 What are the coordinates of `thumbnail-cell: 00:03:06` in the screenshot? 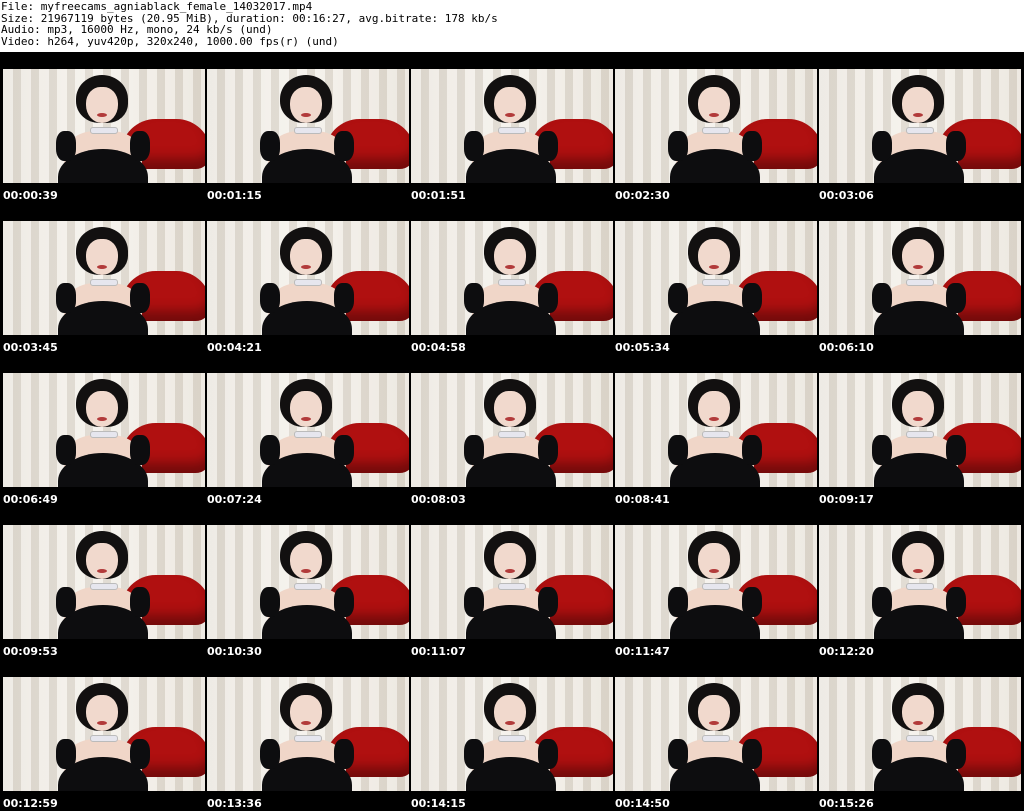 It's located at (920, 128).